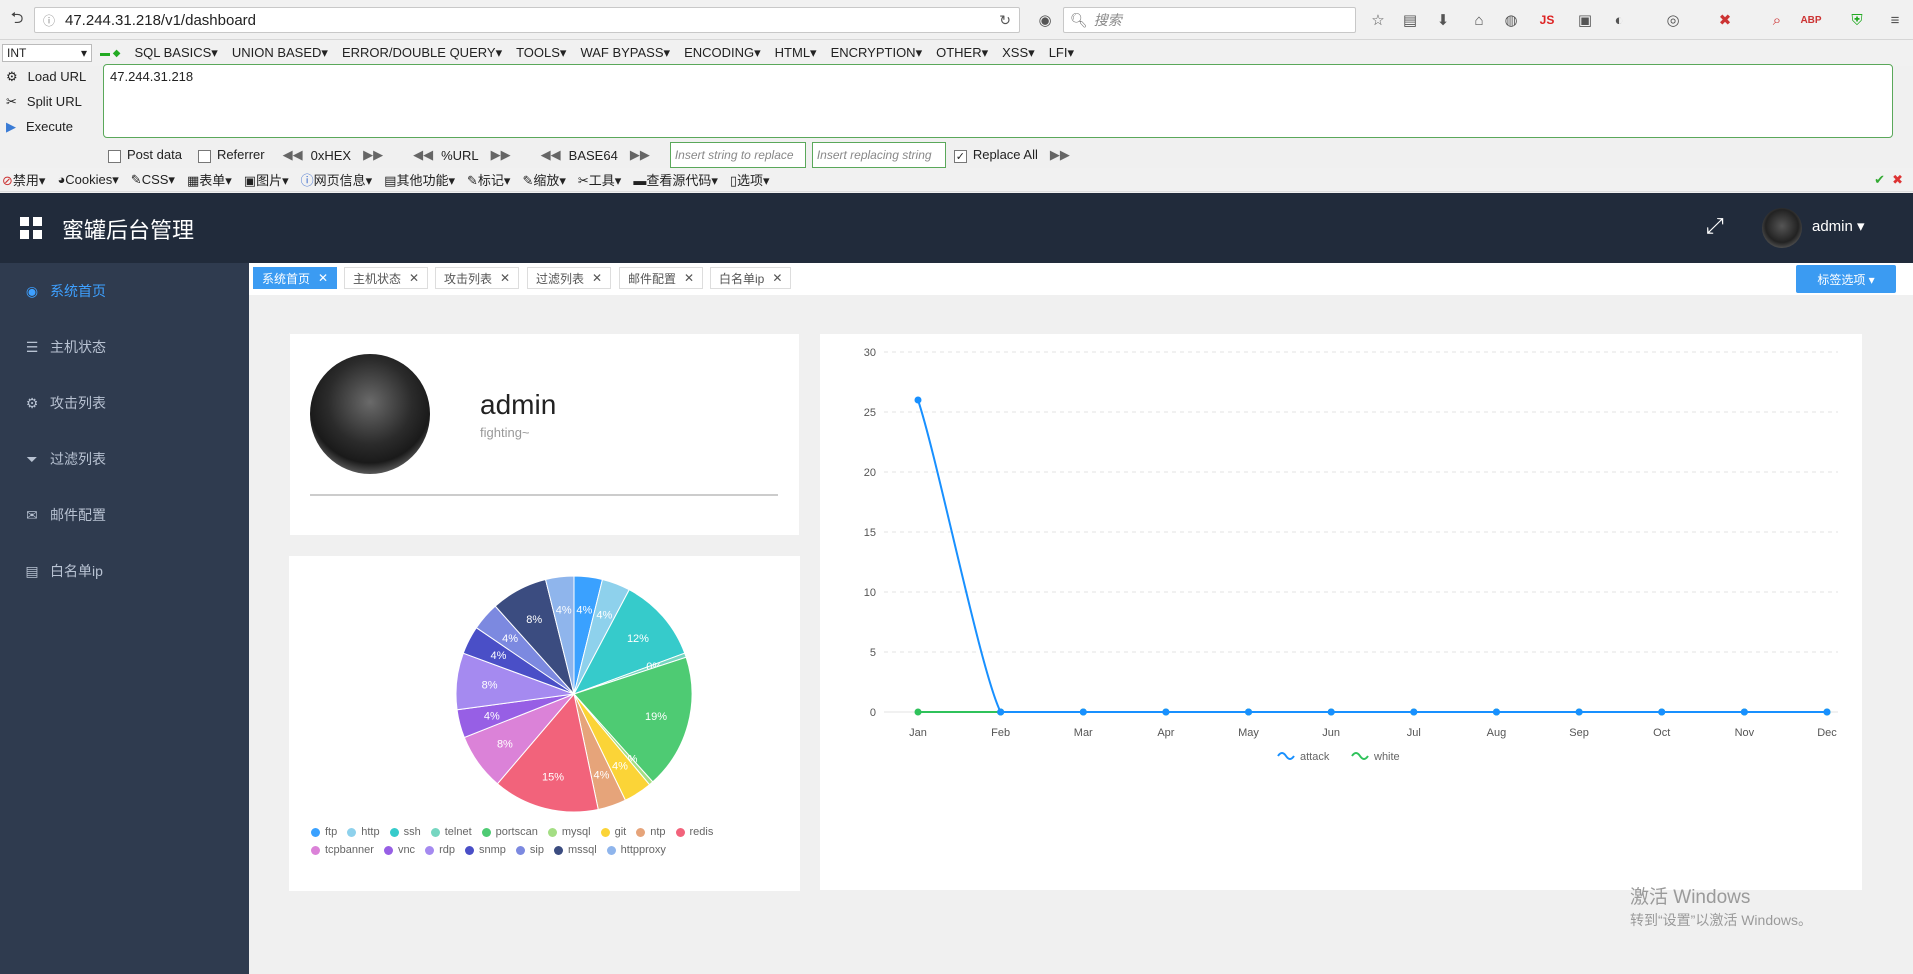  I want to click on point-attack-Oct, so click(1662, 712).